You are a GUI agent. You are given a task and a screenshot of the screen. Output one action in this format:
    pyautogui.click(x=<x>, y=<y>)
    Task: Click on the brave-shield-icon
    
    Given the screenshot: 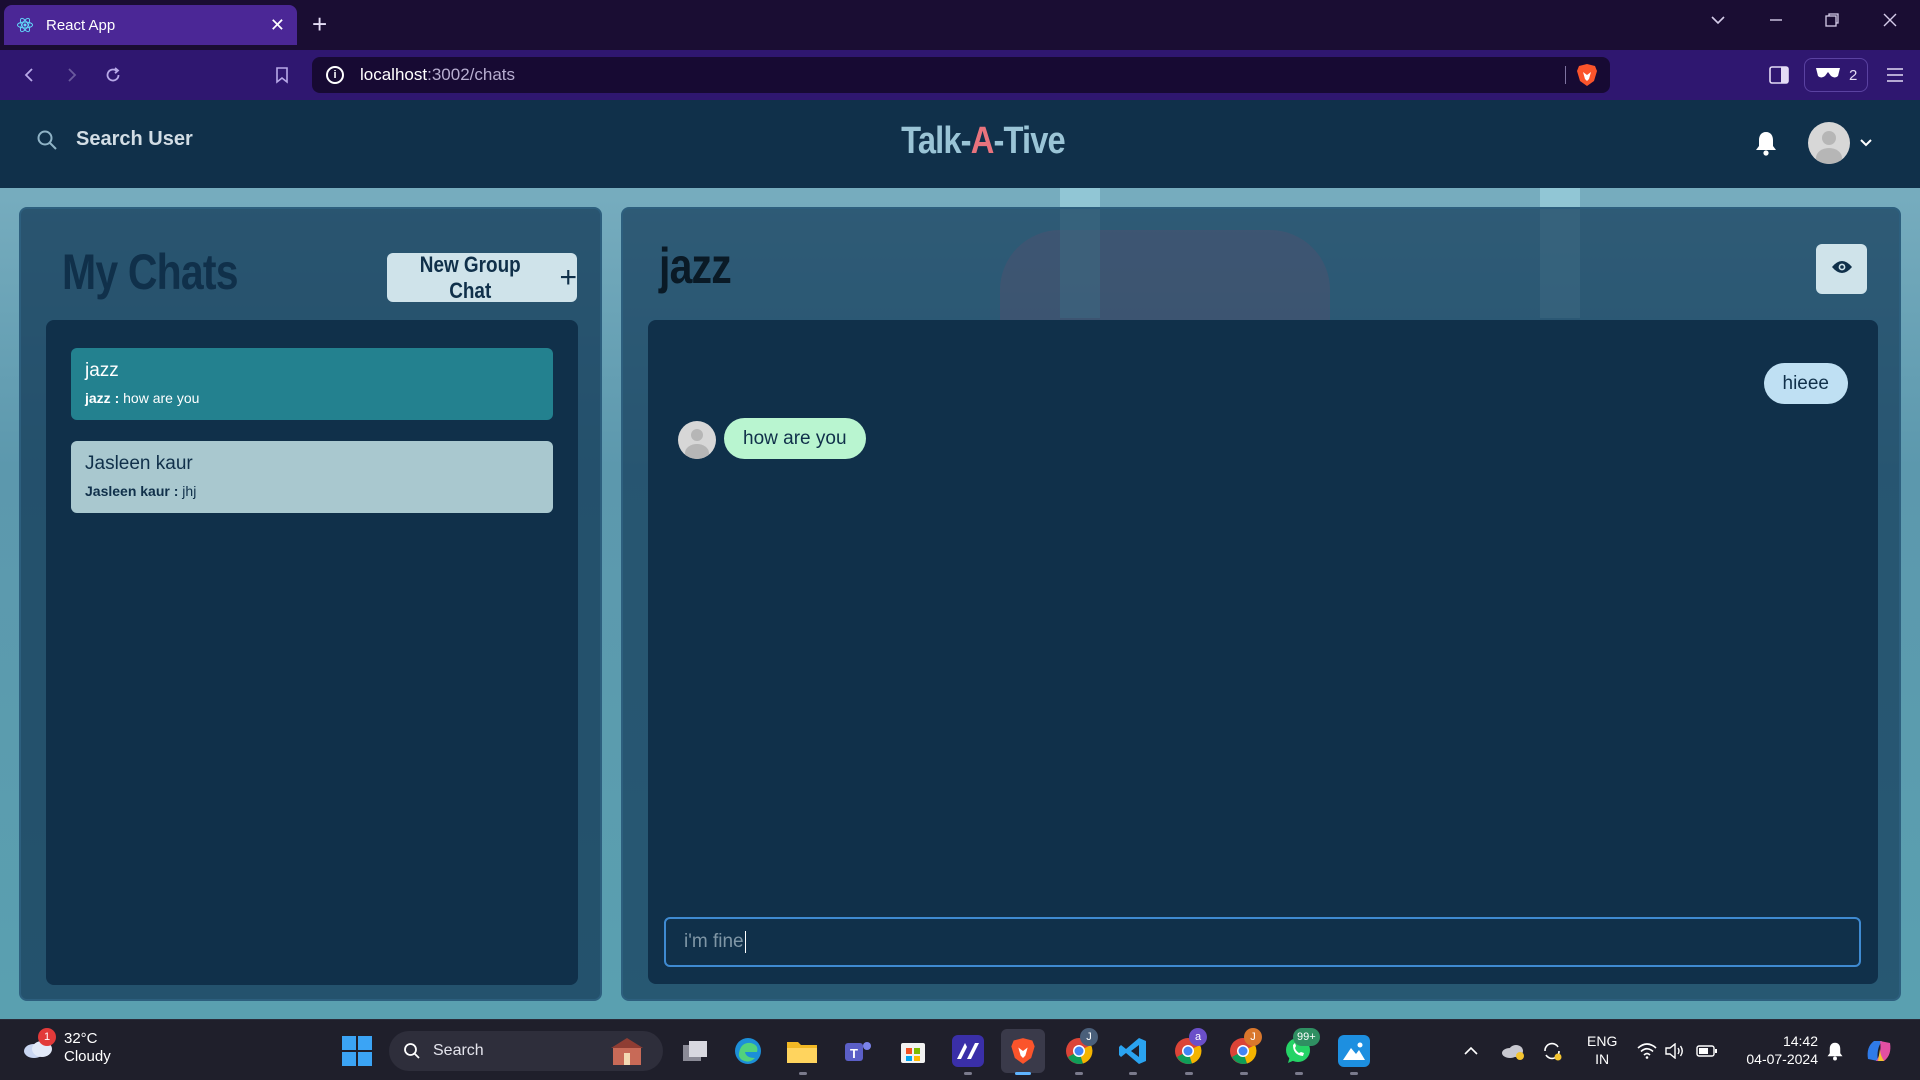 What is the action you would take?
    pyautogui.click(x=1587, y=77)
    